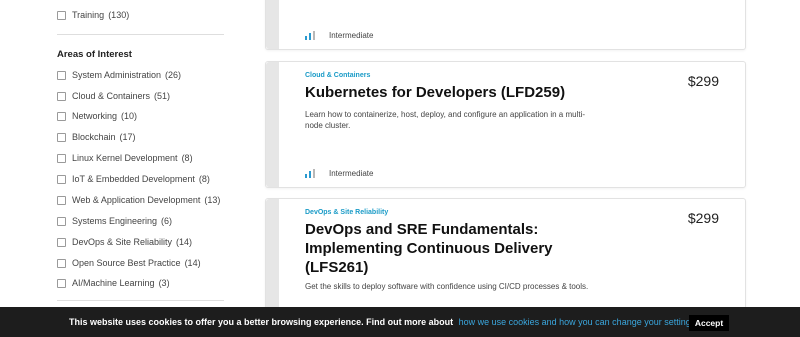 The height and width of the screenshot is (337, 800). I want to click on filter-option-linux-kernel-development: Linux Kernel Development (8), so click(125, 158).